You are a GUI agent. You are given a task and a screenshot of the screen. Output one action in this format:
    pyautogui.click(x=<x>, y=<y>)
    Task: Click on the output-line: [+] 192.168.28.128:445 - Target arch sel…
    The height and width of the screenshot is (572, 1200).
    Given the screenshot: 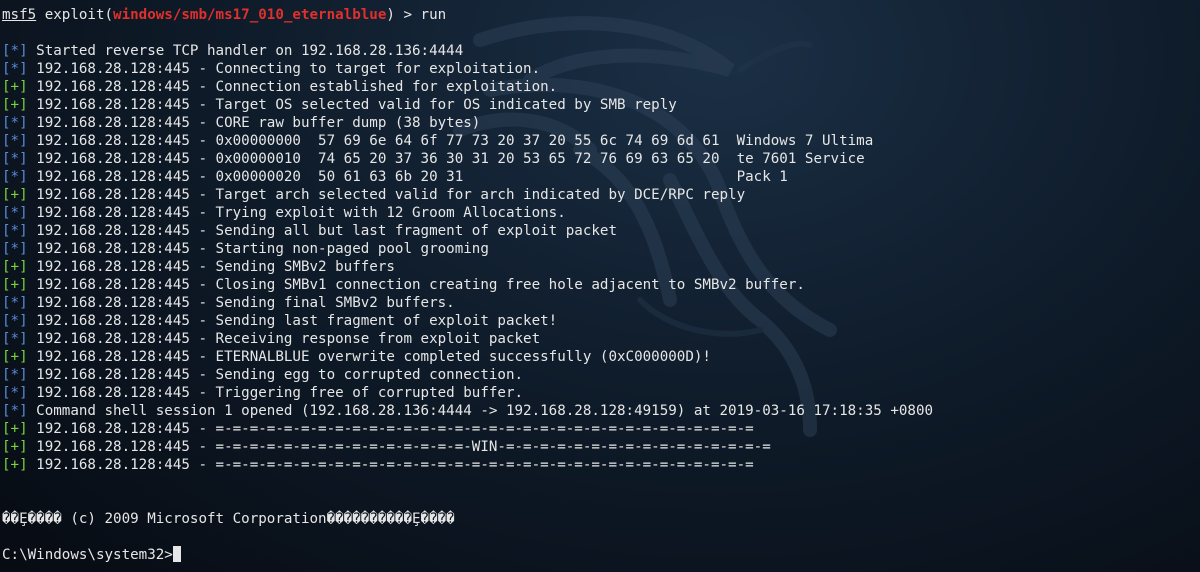 What is the action you would take?
    pyautogui.click(x=600, y=195)
    